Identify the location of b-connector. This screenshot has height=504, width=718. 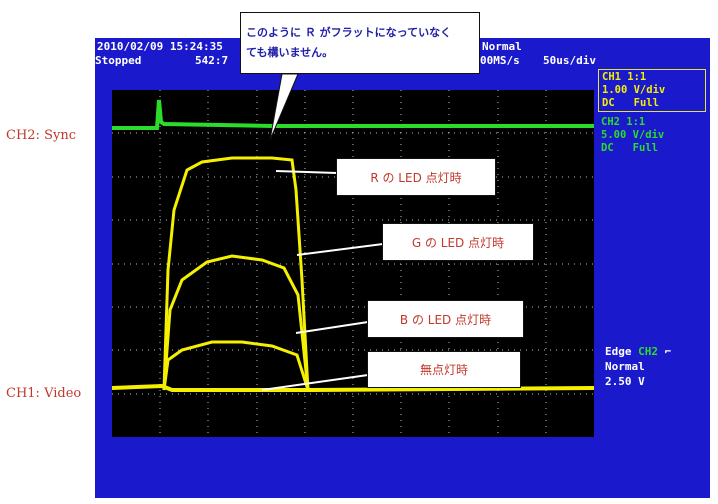
(332, 327).